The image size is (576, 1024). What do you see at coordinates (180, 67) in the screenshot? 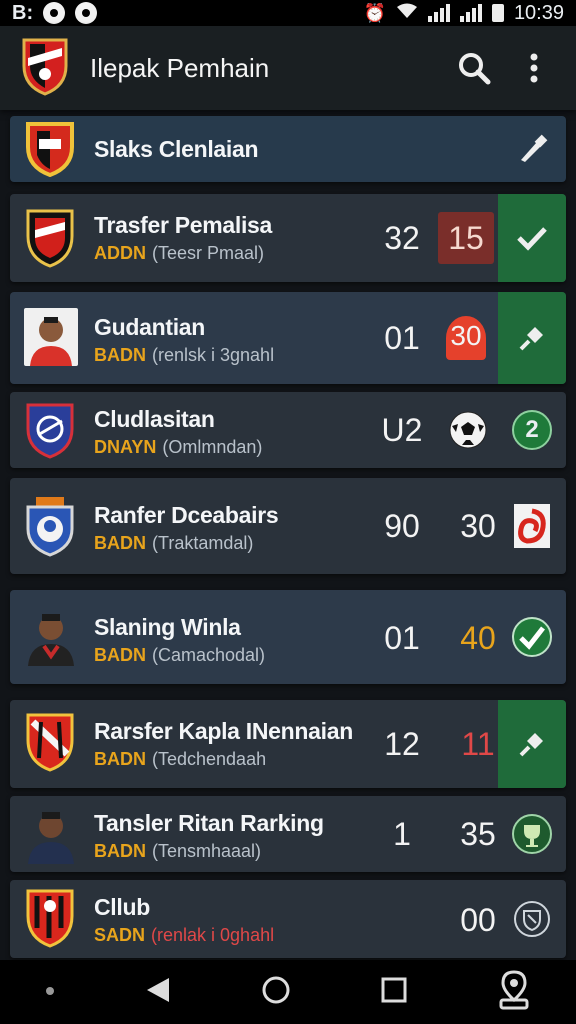
I see `page-title: Ilepak Pemhain` at bounding box center [180, 67].